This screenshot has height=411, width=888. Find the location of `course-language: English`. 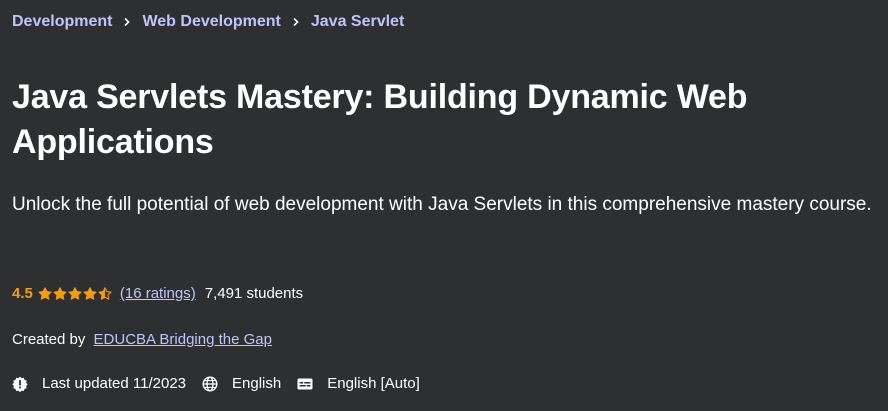

course-language: English is located at coordinates (241, 384).